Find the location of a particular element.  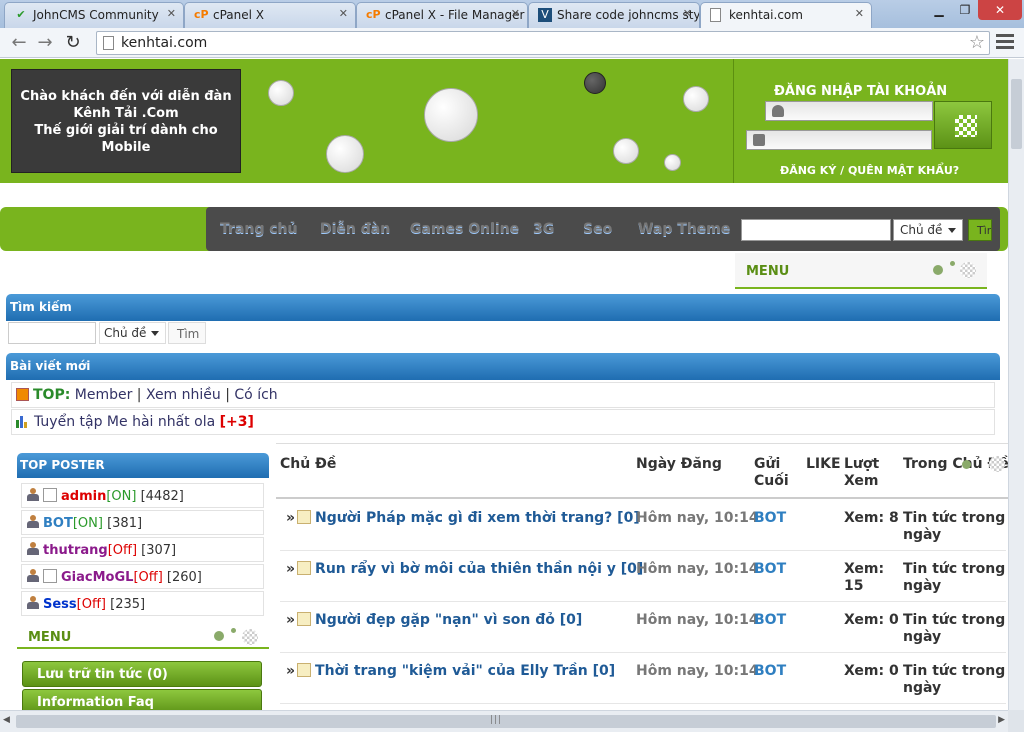

minimize-icon: ▁ is located at coordinates (939, 10).